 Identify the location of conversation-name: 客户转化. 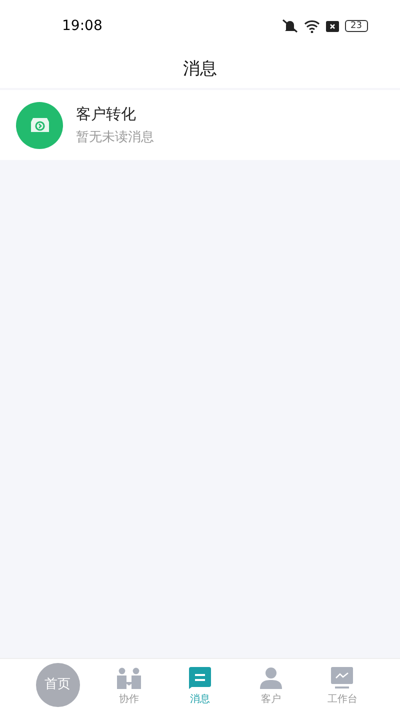
(106, 114).